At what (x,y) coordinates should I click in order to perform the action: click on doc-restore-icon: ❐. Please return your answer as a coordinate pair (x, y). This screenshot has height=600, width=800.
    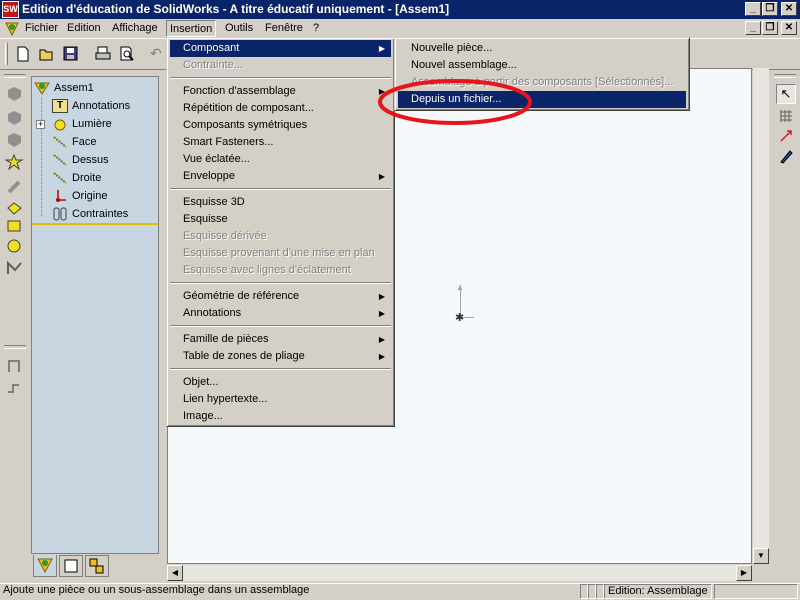
    Looking at the image, I should click on (770, 28).